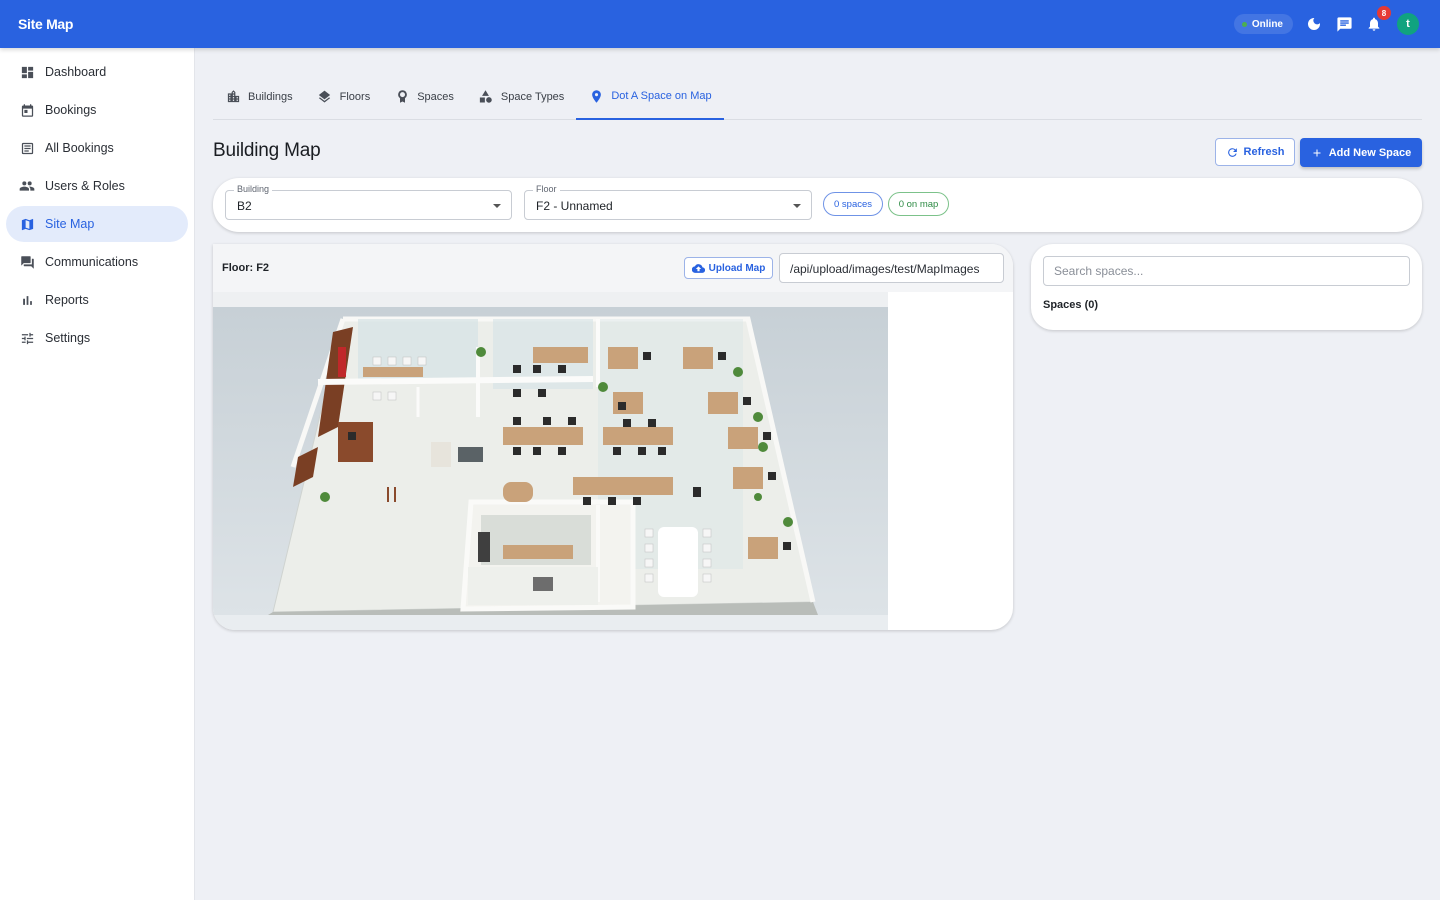 The height and width of the screenshot is (900, 1440). What do you see at coordinates (270, 96) in the screenshot?
I see `tab-label: Buildings` at bounding box center [270, 96].